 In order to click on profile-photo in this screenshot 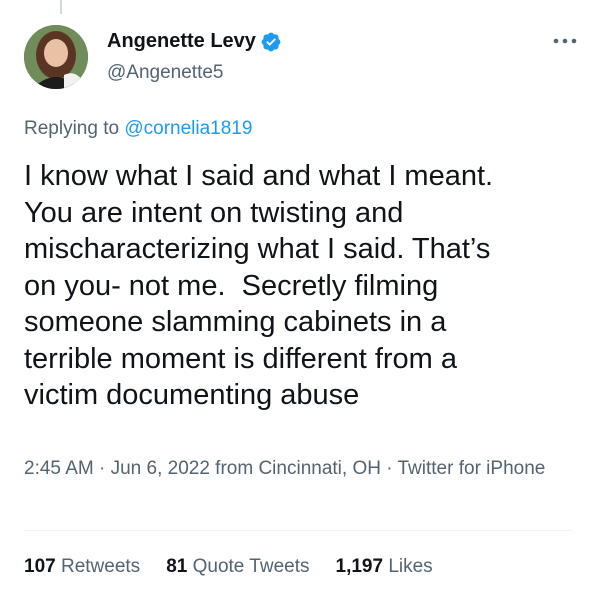, I will do `click(56, 57)`.